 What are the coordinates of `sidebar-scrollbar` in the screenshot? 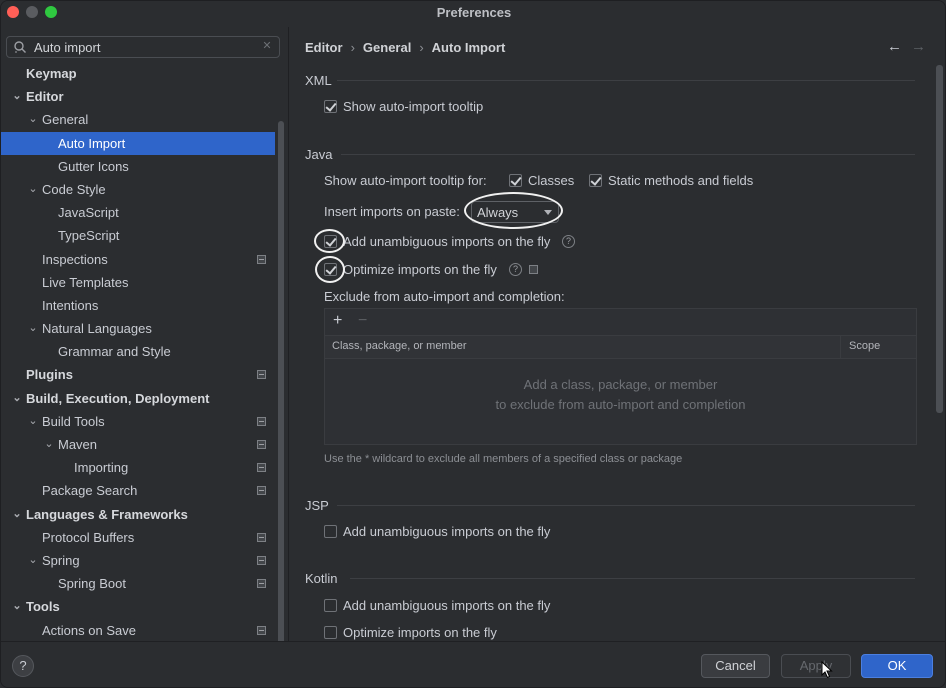 It's located at (281, 381).